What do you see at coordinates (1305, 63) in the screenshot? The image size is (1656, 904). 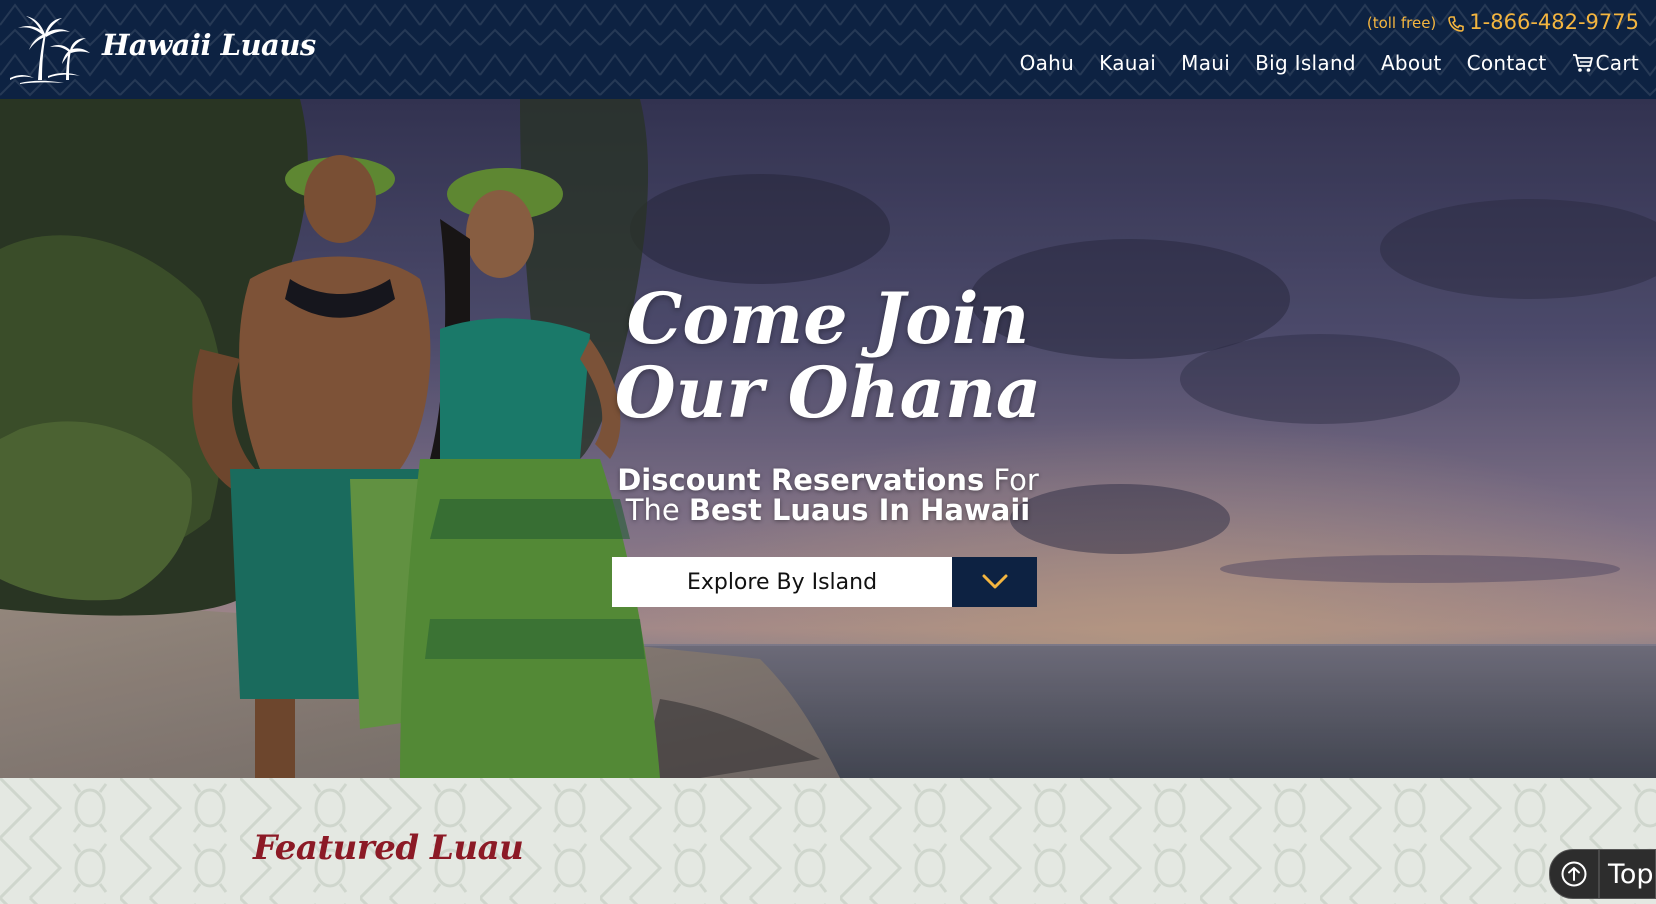 I see `nav-big-island: Big Island` at bounding box center [1305, 63].